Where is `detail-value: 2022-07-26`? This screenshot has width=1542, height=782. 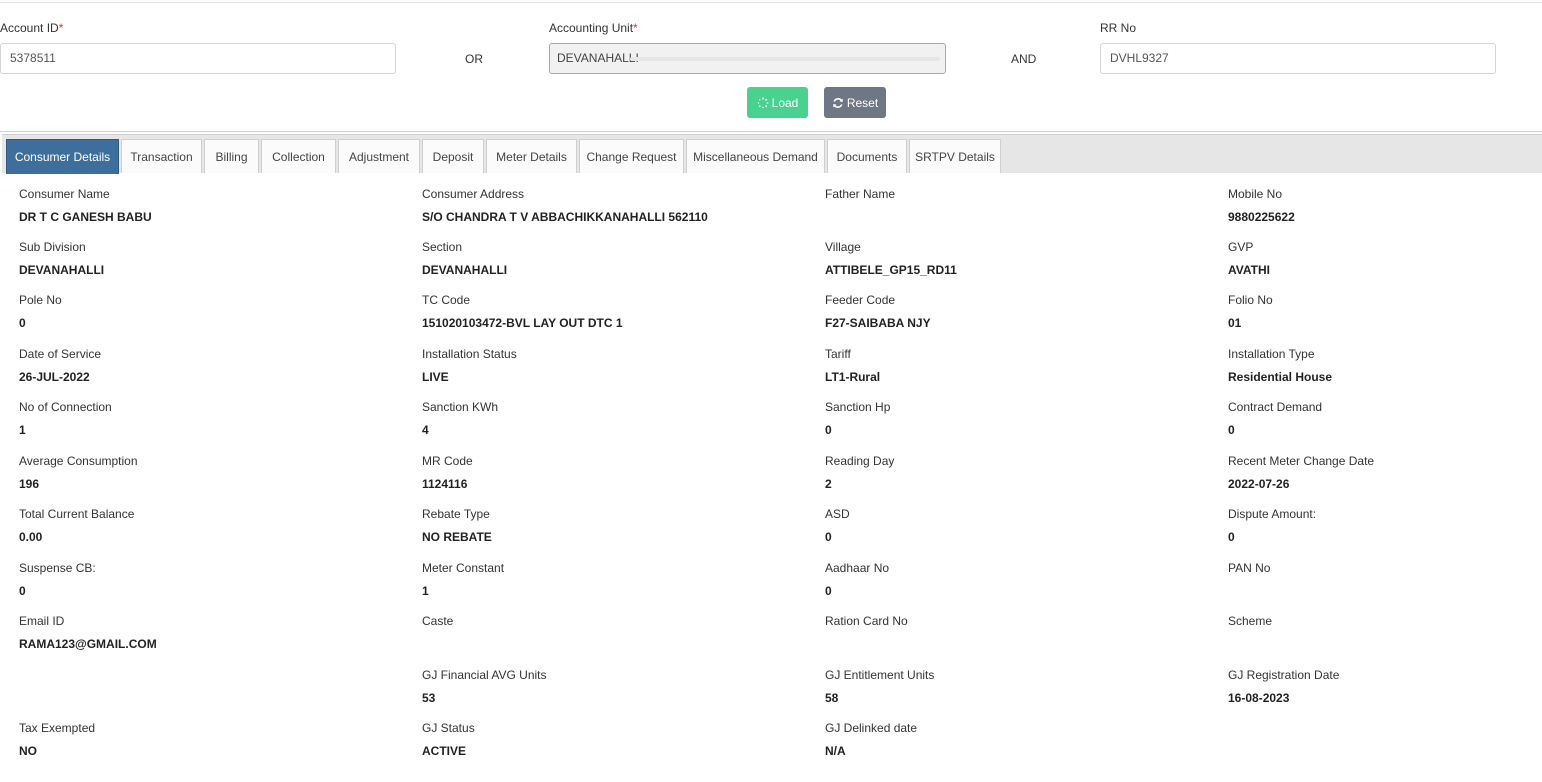
detail-value: 2022-07-26 is located at coordinates (1259, 484).